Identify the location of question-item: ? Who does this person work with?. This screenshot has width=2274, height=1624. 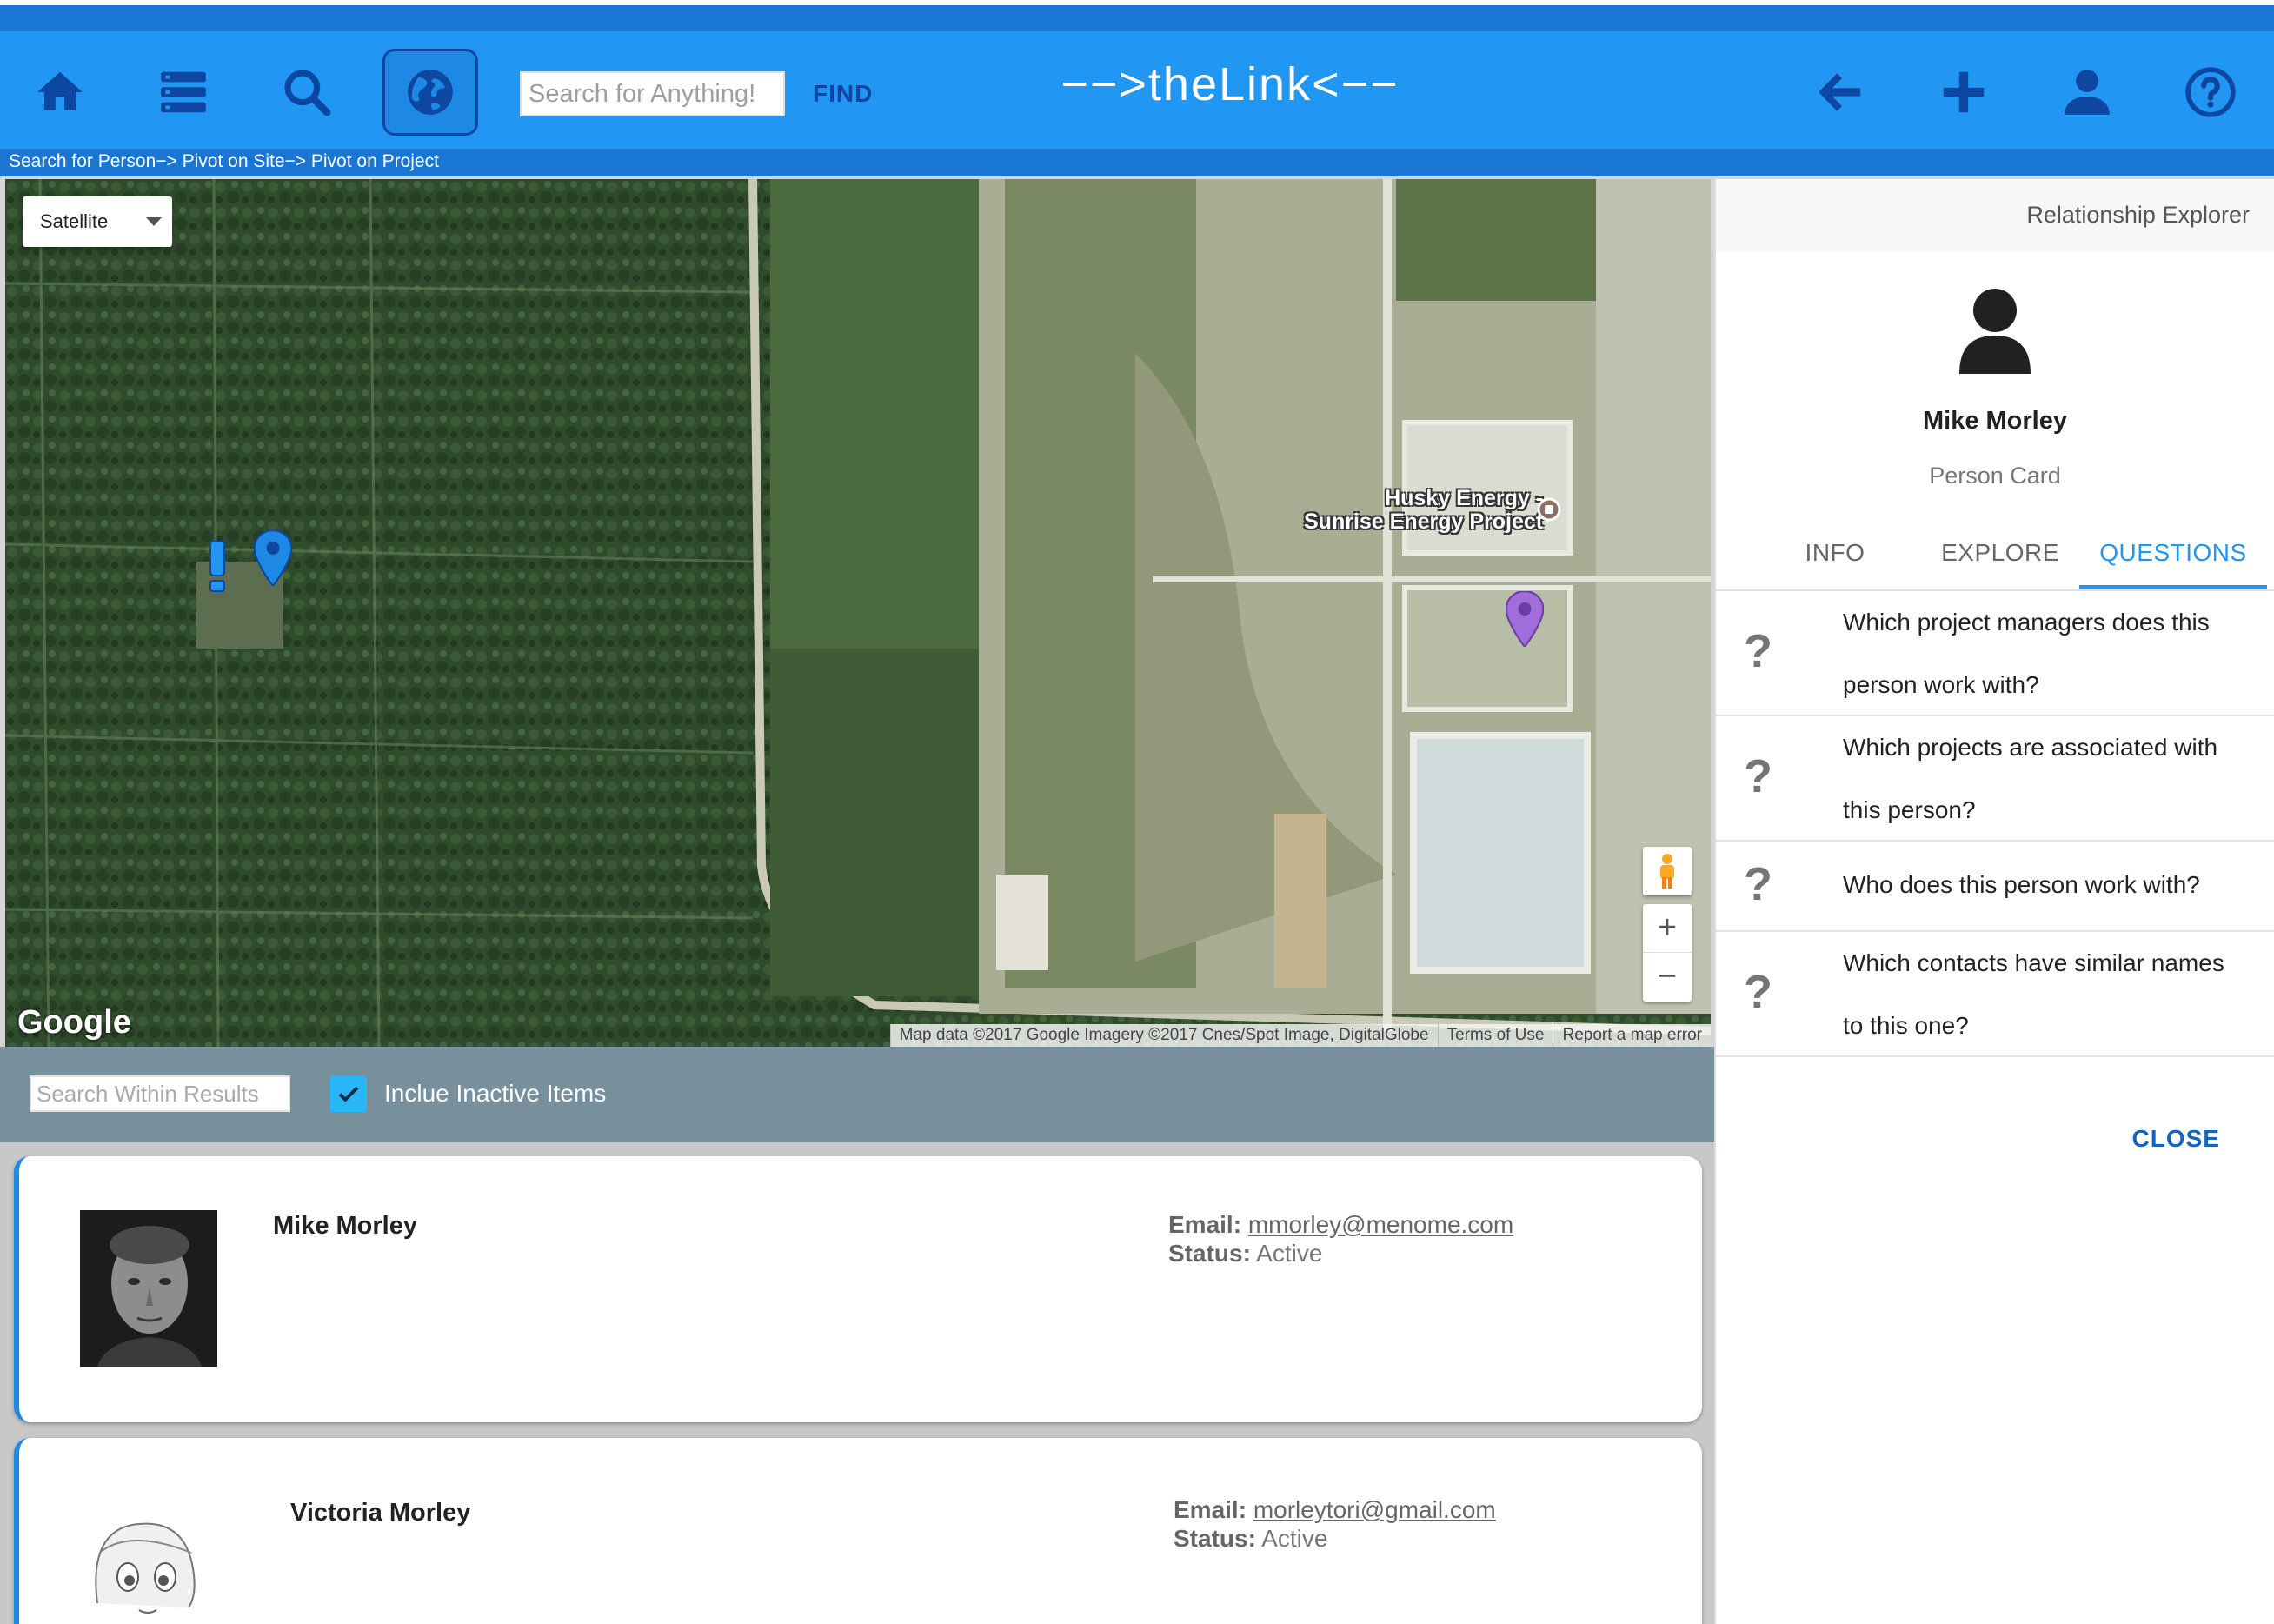
(1995, 887).